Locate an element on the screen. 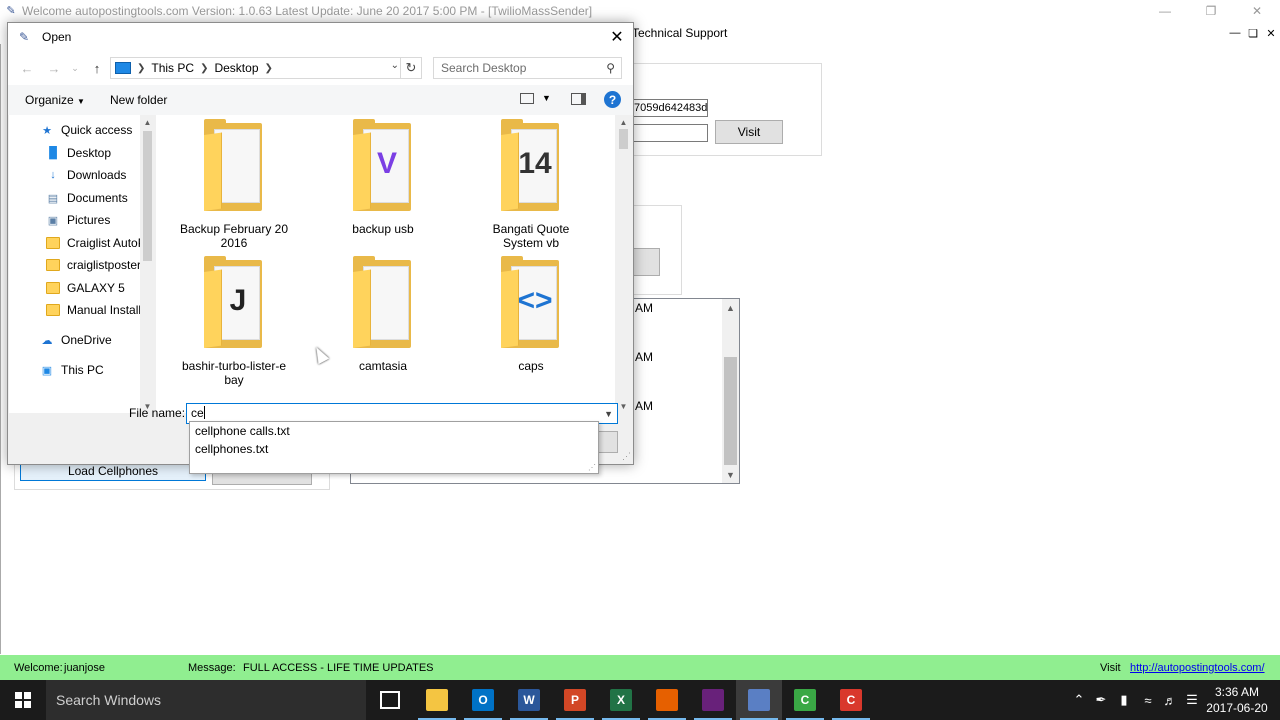 This screenshot has height=720, width=1280. refresh-icon: ↻ is located at coordinates (410, 68).